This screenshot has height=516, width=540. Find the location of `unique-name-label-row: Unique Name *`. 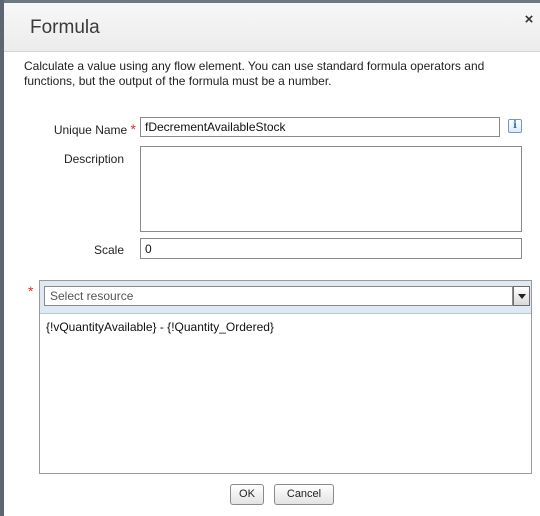

unique-name-label-row: Unique Name * is located at coordinates (80, 129).